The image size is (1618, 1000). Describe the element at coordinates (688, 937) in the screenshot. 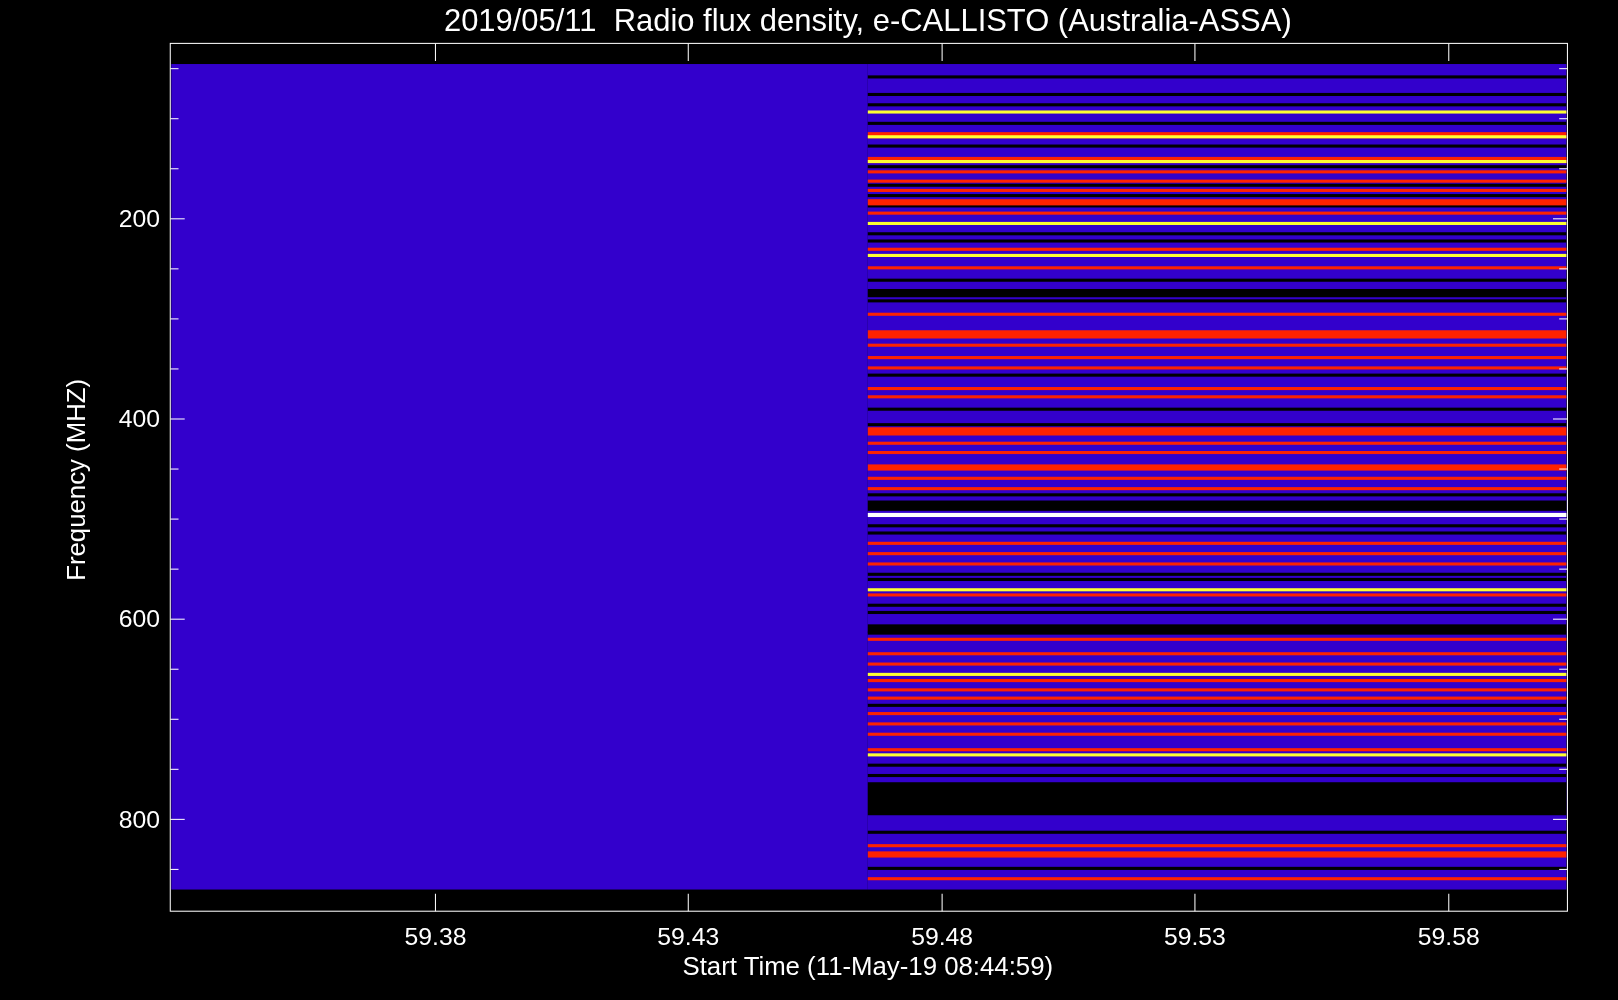

I see `tick-label: 59.43` at that location.